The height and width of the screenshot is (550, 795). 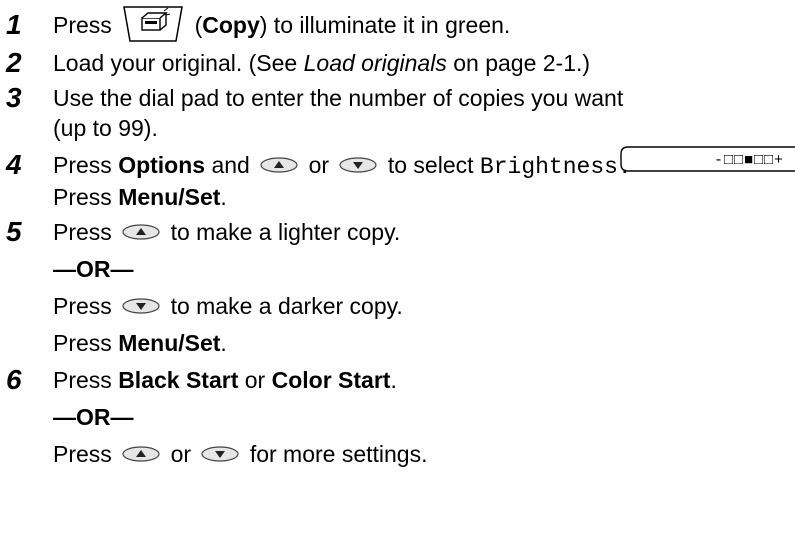 I want to click on load-originals-reference: Load originals, so click(x=375, y=63).